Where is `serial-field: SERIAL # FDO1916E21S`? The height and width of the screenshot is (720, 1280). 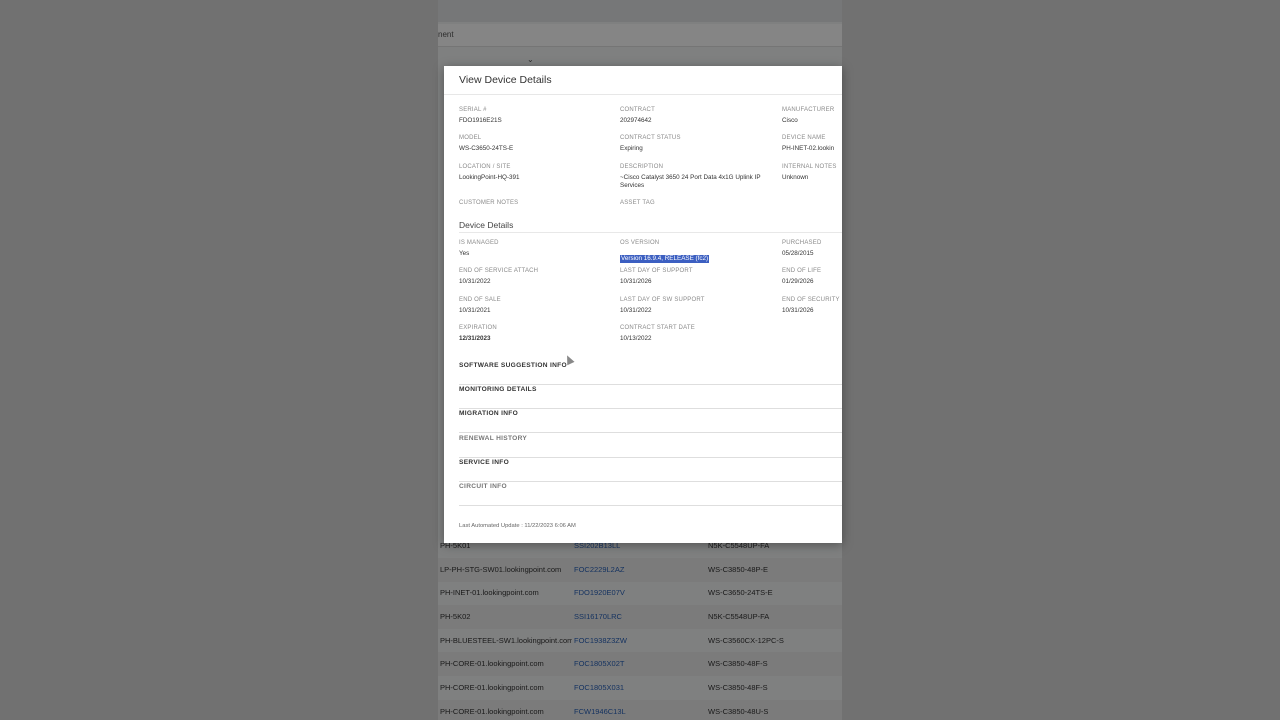 serial-field: SERIAL # FDO1916E21S is located at coordinates (539, 115).